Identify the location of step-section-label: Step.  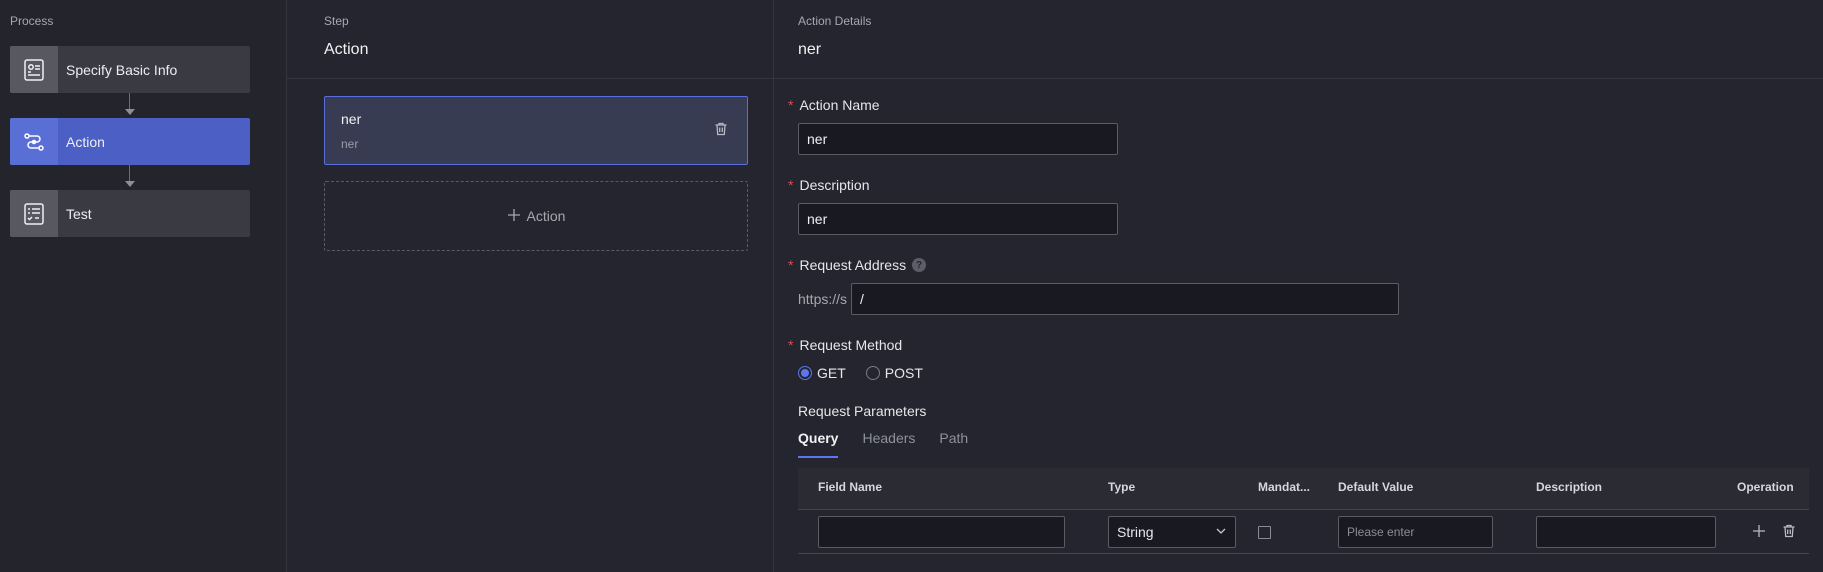
(336, 21).